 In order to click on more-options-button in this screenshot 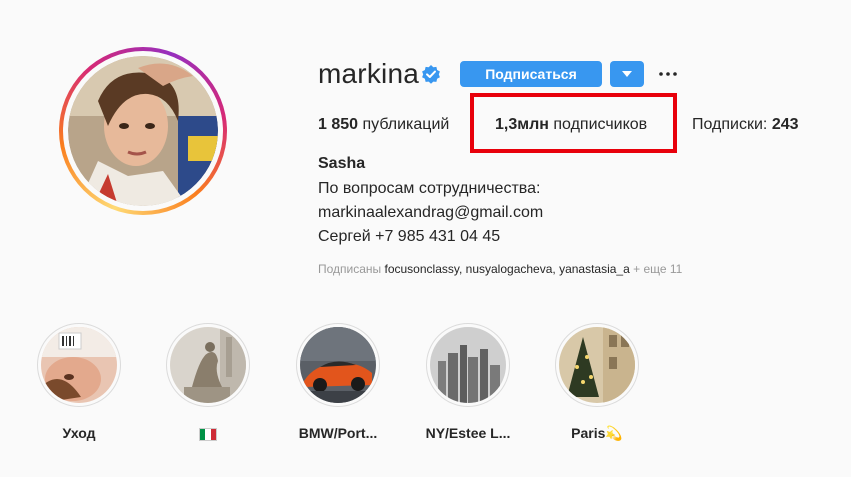, I will do `click(668, 74)`.